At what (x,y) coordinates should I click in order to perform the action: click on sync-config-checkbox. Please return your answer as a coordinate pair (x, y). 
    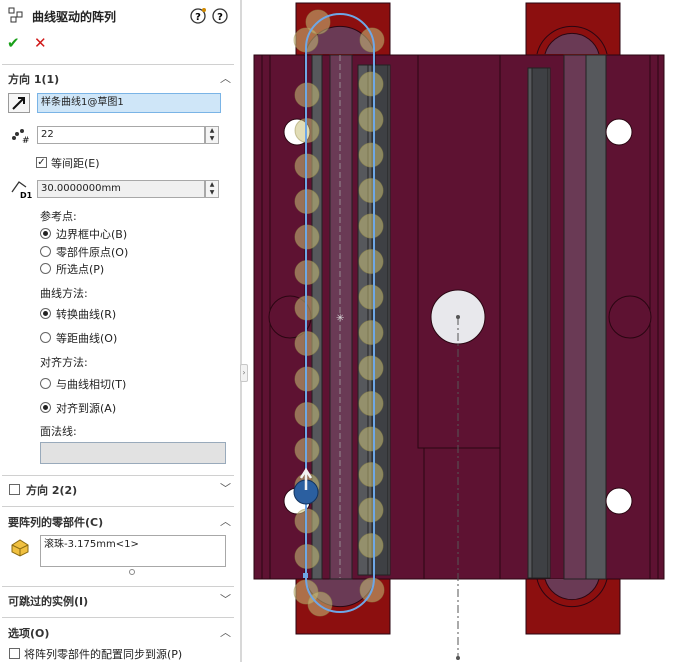
    Looking at the image, I should click on (14, 653).